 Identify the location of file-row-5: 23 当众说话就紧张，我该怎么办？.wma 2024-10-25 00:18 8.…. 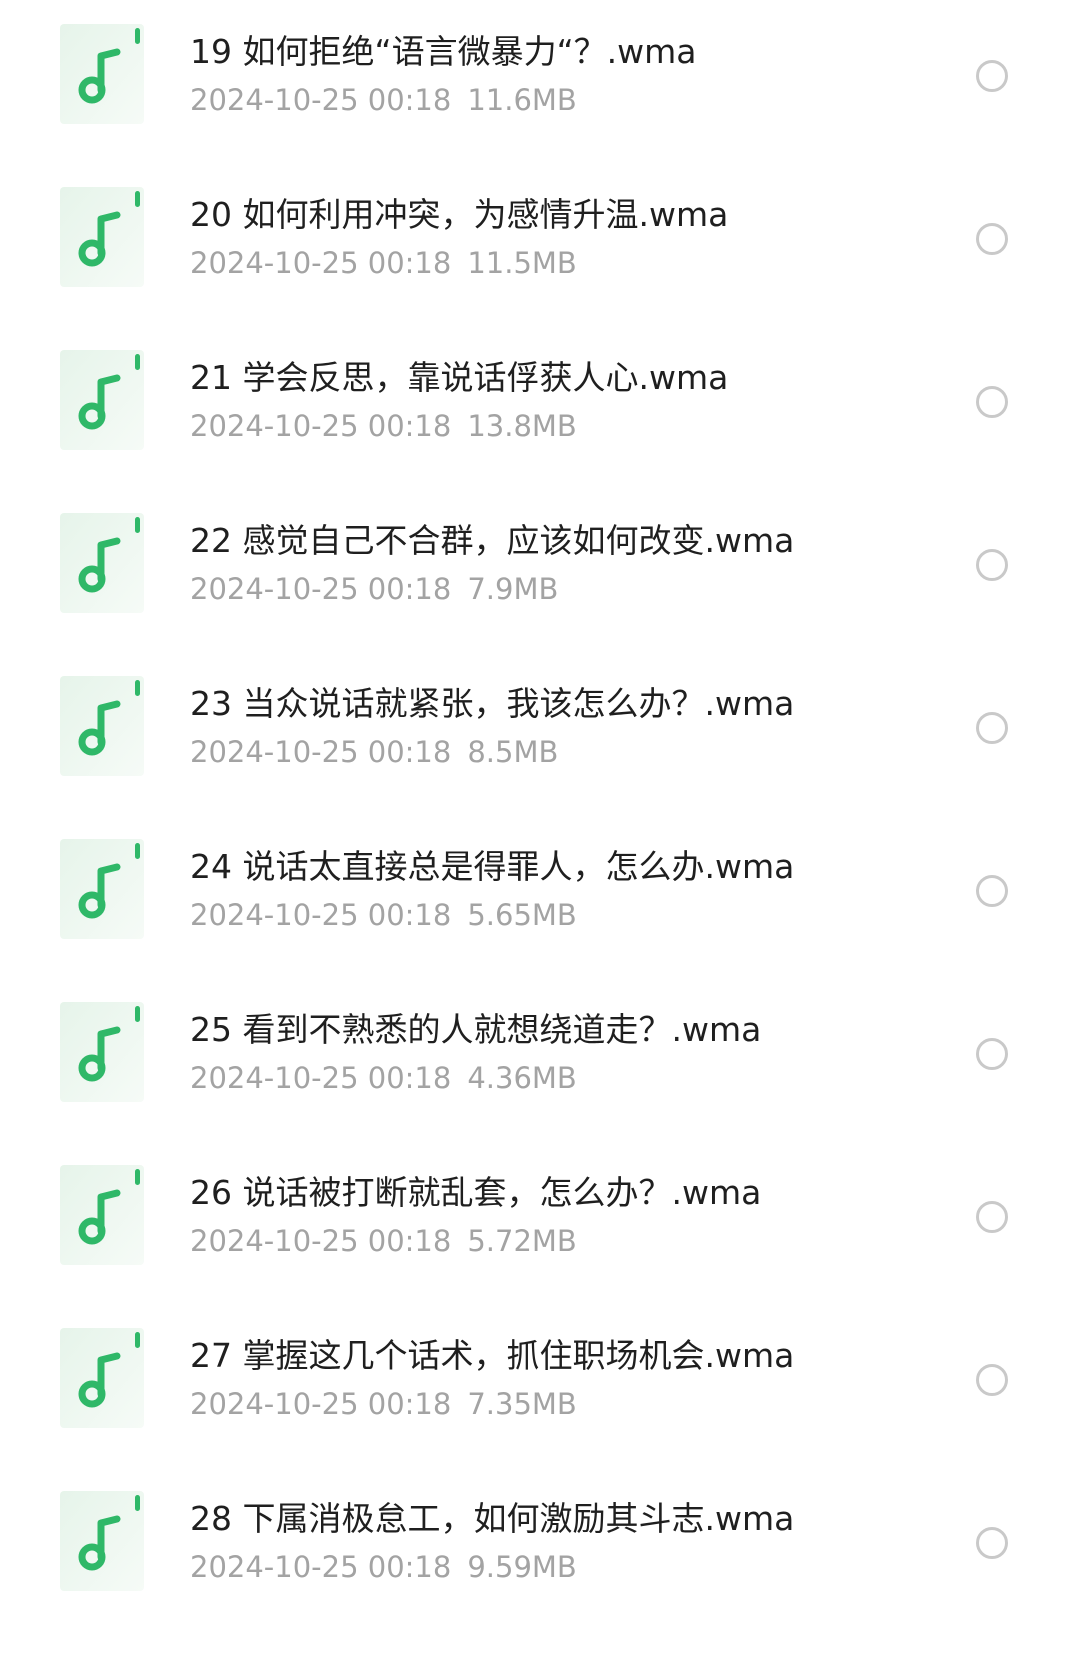
(540, 731).